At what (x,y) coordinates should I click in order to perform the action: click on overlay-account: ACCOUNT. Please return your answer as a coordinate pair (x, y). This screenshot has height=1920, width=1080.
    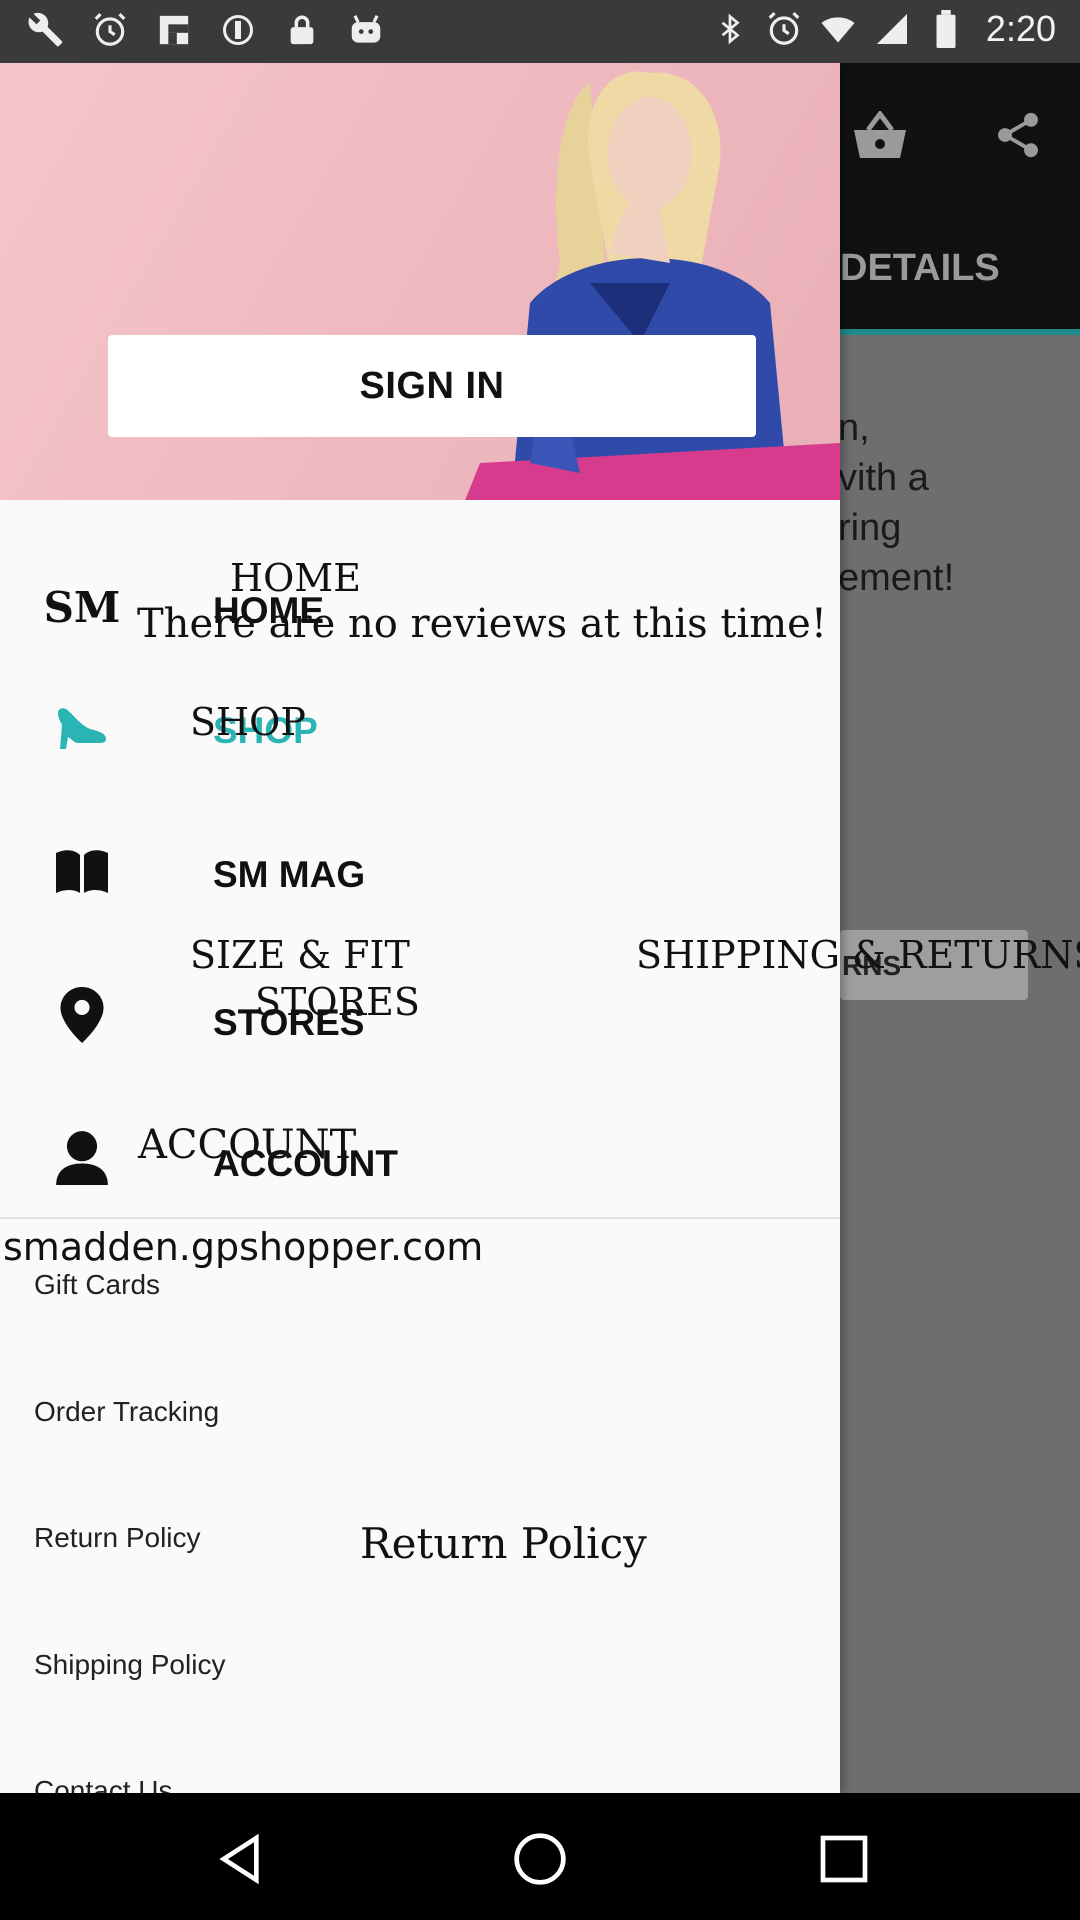
    Looking at the image, I should click on (247, 1145).